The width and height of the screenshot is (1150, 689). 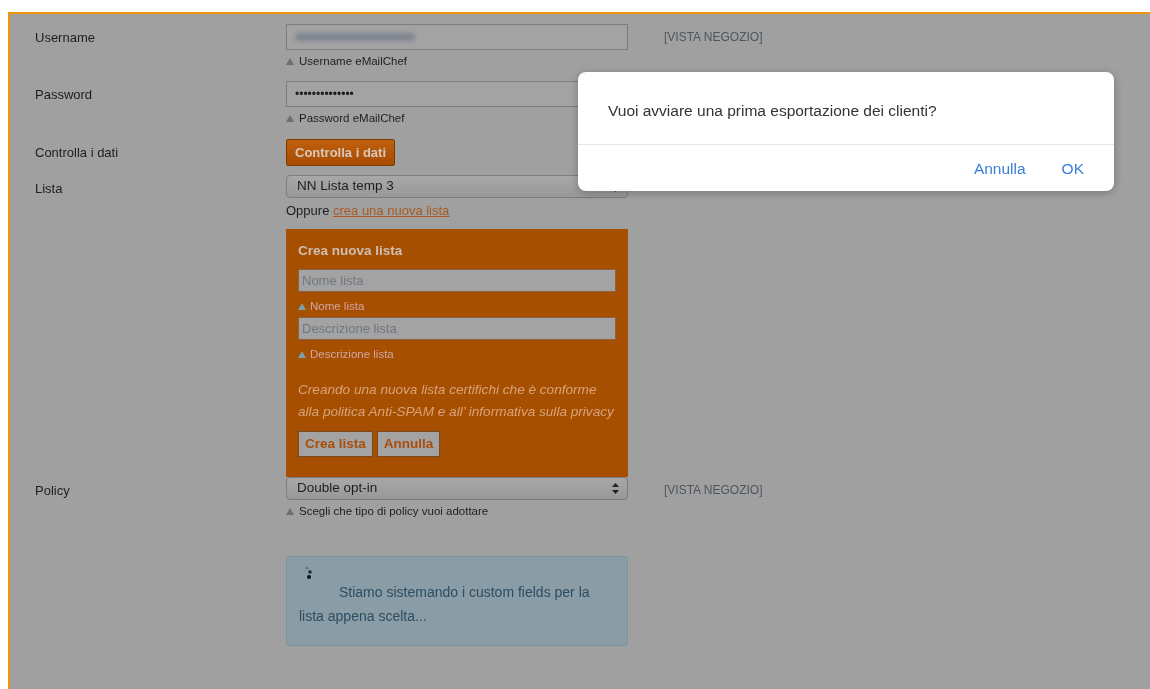 What do you see at coordinates (77, 152) in the screenshot?
I see `field-label: Controlla i dati` at bounding box center [77, 152].